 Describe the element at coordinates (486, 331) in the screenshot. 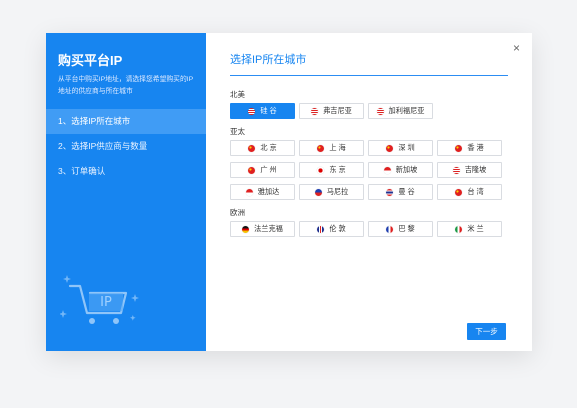

I see `next-step-button: 下一步` at that location.